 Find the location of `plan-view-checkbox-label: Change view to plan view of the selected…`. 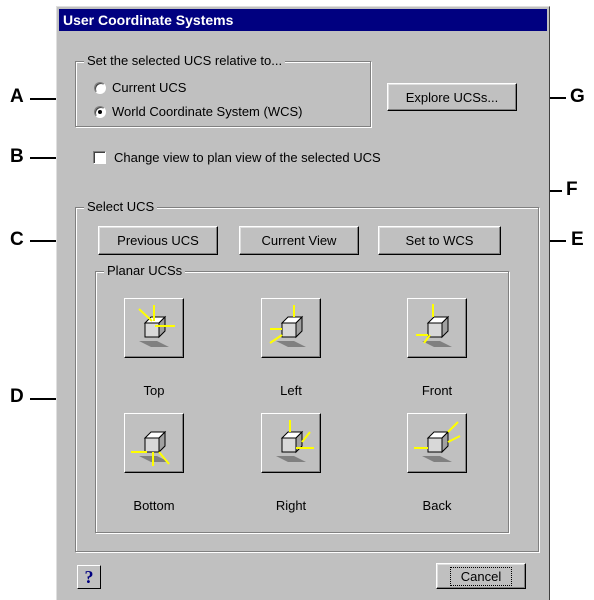

plan-view-checkbox-label: Change view to plan view of the selected… is located at coordinates (247, 157).